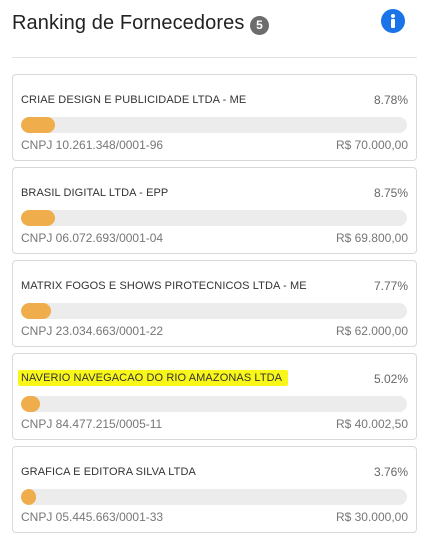 The width and height of the screenshot is (427, 540). I want to click on supplier-name: NAVERIO NAVEGACAO DO RIO AMAZONAS LTDA, so click(153, 378).